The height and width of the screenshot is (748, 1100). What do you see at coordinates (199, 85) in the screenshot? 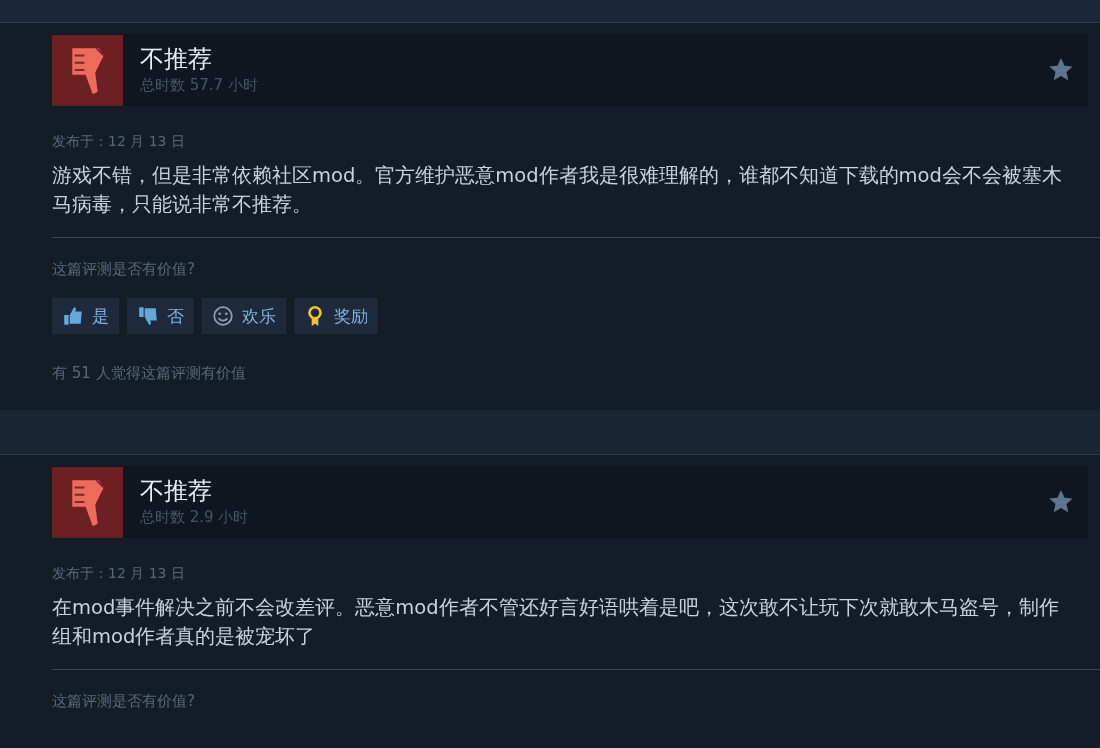
I see `playtime-text: 总时数 57.7 小时` at bounding box center [199, 85].